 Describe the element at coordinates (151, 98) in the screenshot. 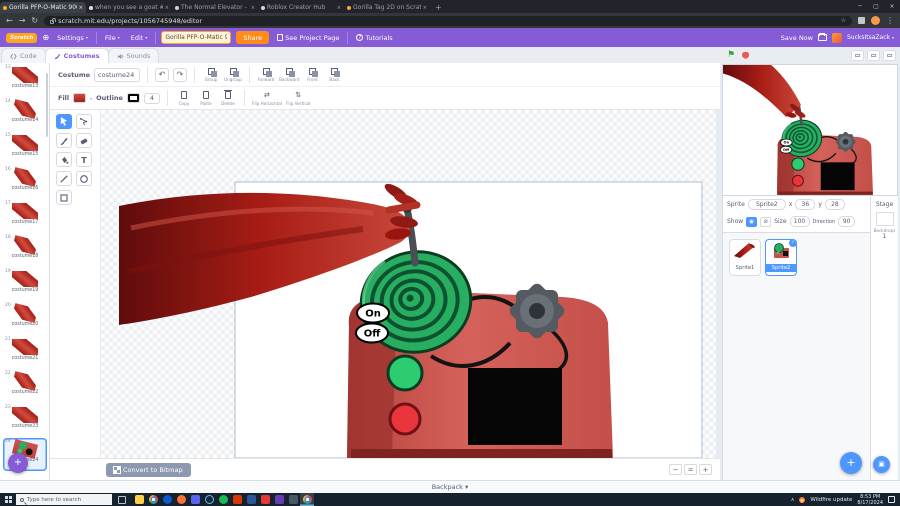

I see `outline-width-input` at that location.